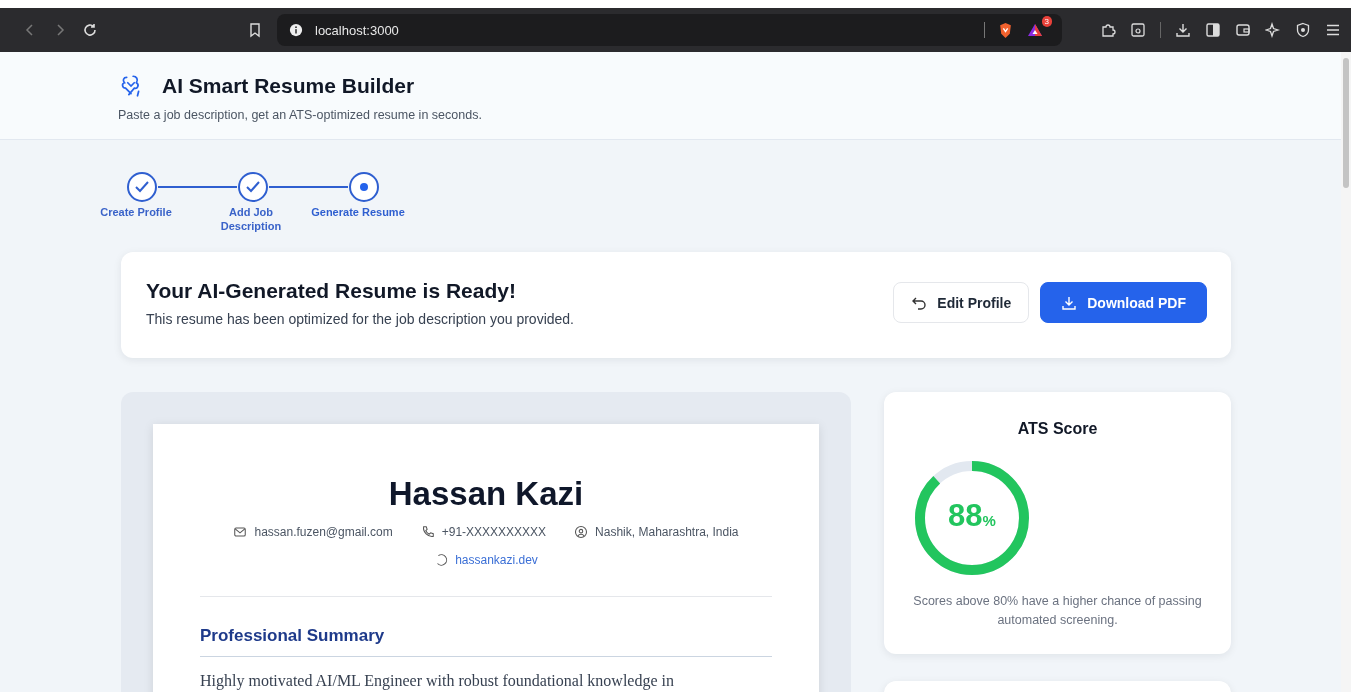 Image resolution: width=1351 pixels, height=692 pixels. Describe the element at coordinates (1303, 30) in the screenshot. I see `shield-icon` at that location.